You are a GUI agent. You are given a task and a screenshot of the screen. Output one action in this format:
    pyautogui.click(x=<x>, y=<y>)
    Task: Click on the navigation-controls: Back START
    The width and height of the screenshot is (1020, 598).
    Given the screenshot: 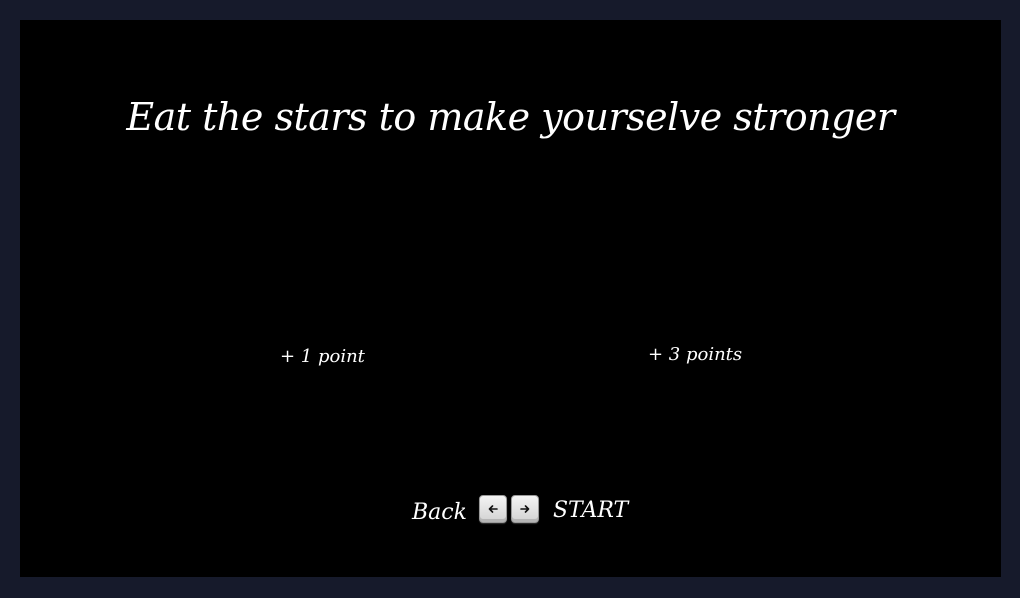 What is the action you would take?
    pyautogui.click(x=520, y=509)
    